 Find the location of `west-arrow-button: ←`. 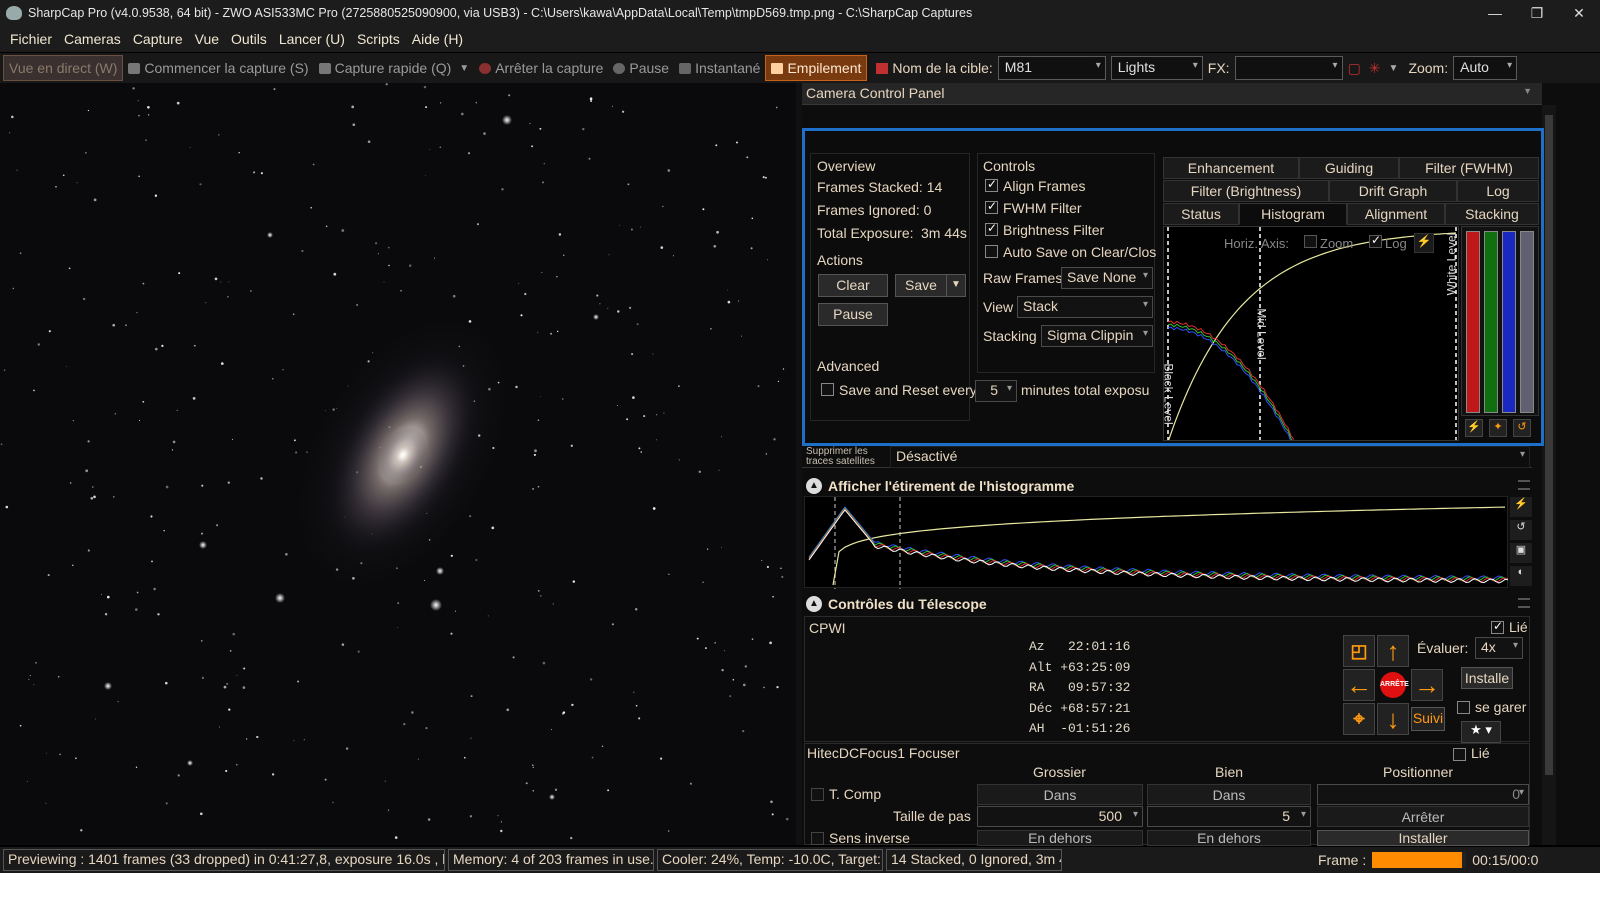

west-arrow-button: ← is located at coordinates (1359, 685).